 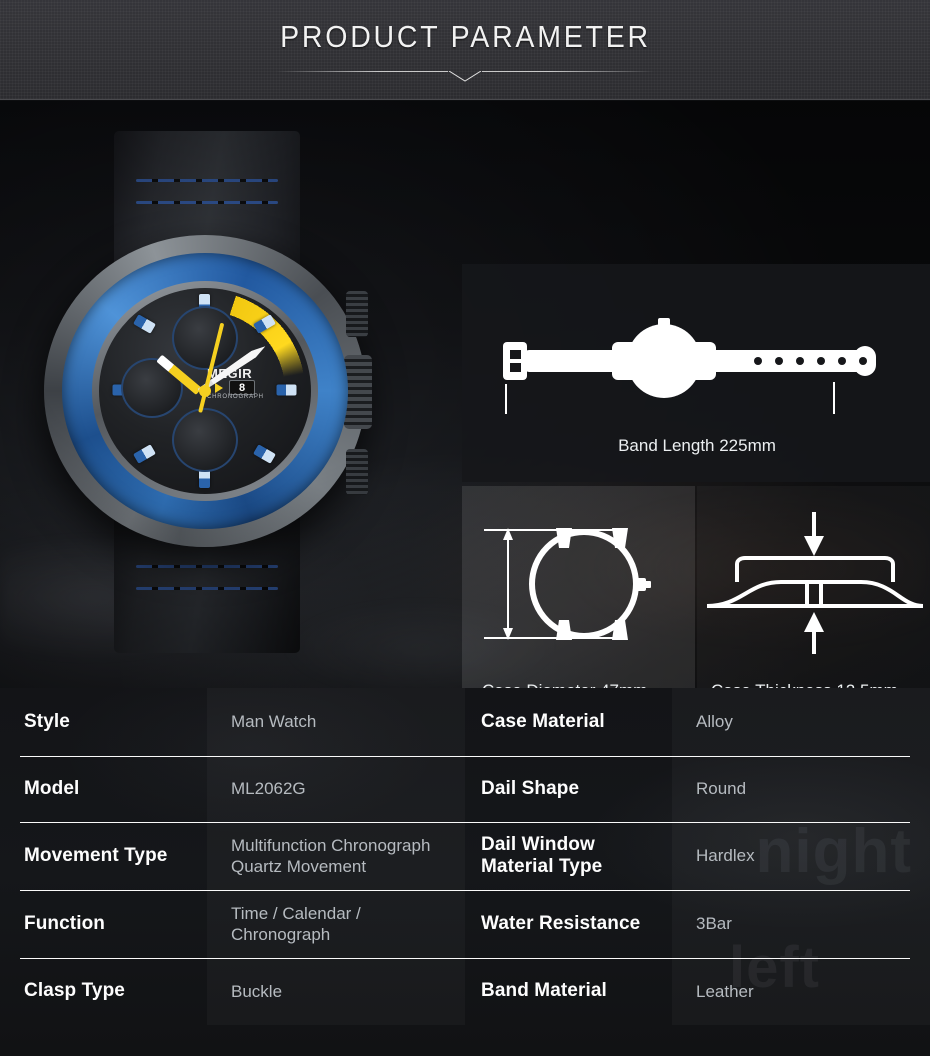 I want to click on spec-label-text: Dail Shape, so click(x=530, y=788).